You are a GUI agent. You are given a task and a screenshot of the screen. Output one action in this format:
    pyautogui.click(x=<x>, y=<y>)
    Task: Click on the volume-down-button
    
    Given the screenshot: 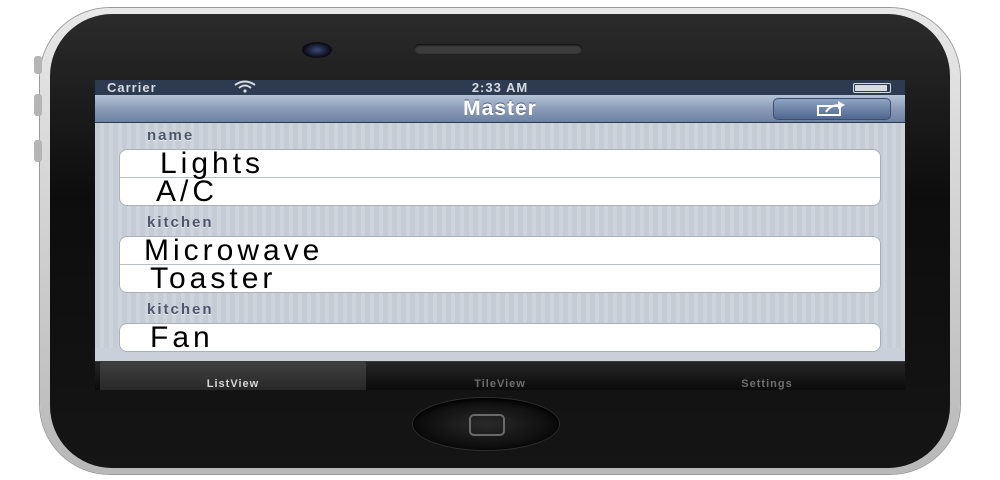 What is the action you would take?
    pyautogui.click(x=38, y=151)
    